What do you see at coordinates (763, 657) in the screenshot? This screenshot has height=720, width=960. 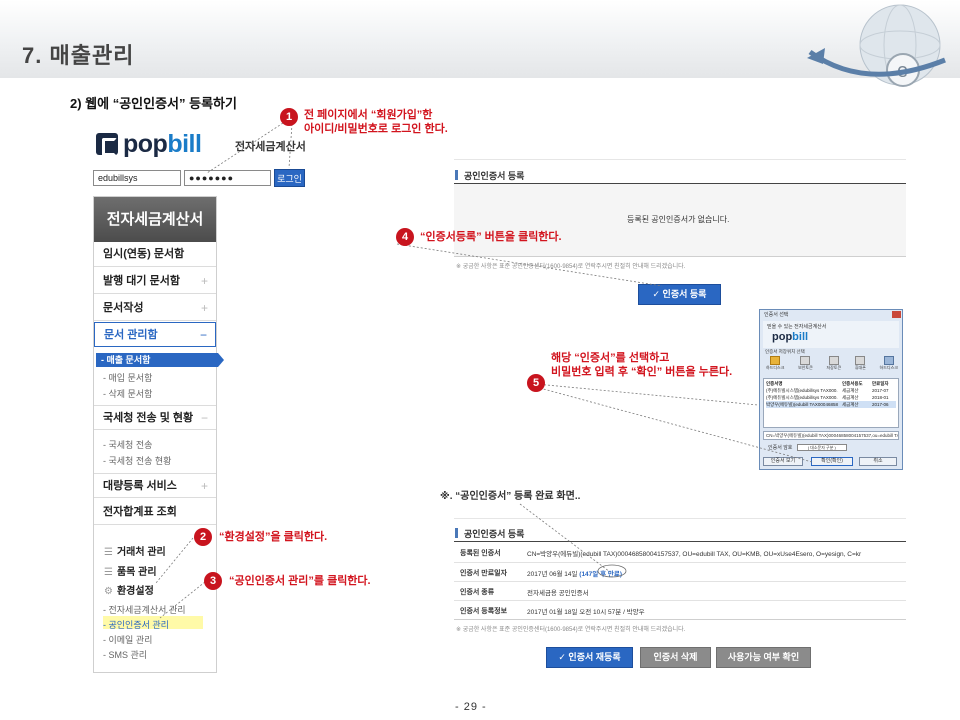 I see `cert-check-button: 사용가능 여부 확인` at bounding box center [763, 657].